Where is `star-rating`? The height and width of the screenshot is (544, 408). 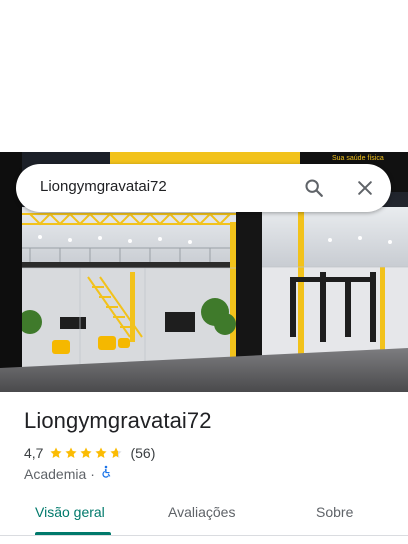 star-rating is located at coordinates (86, 453).